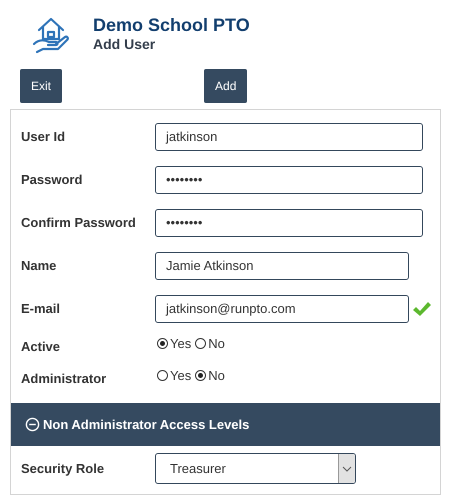 This screenshot has width=453, height=504. Describe the element at coordinates (79, 222) in the screenshot. I see `field-label: Confirm Password` at that location.